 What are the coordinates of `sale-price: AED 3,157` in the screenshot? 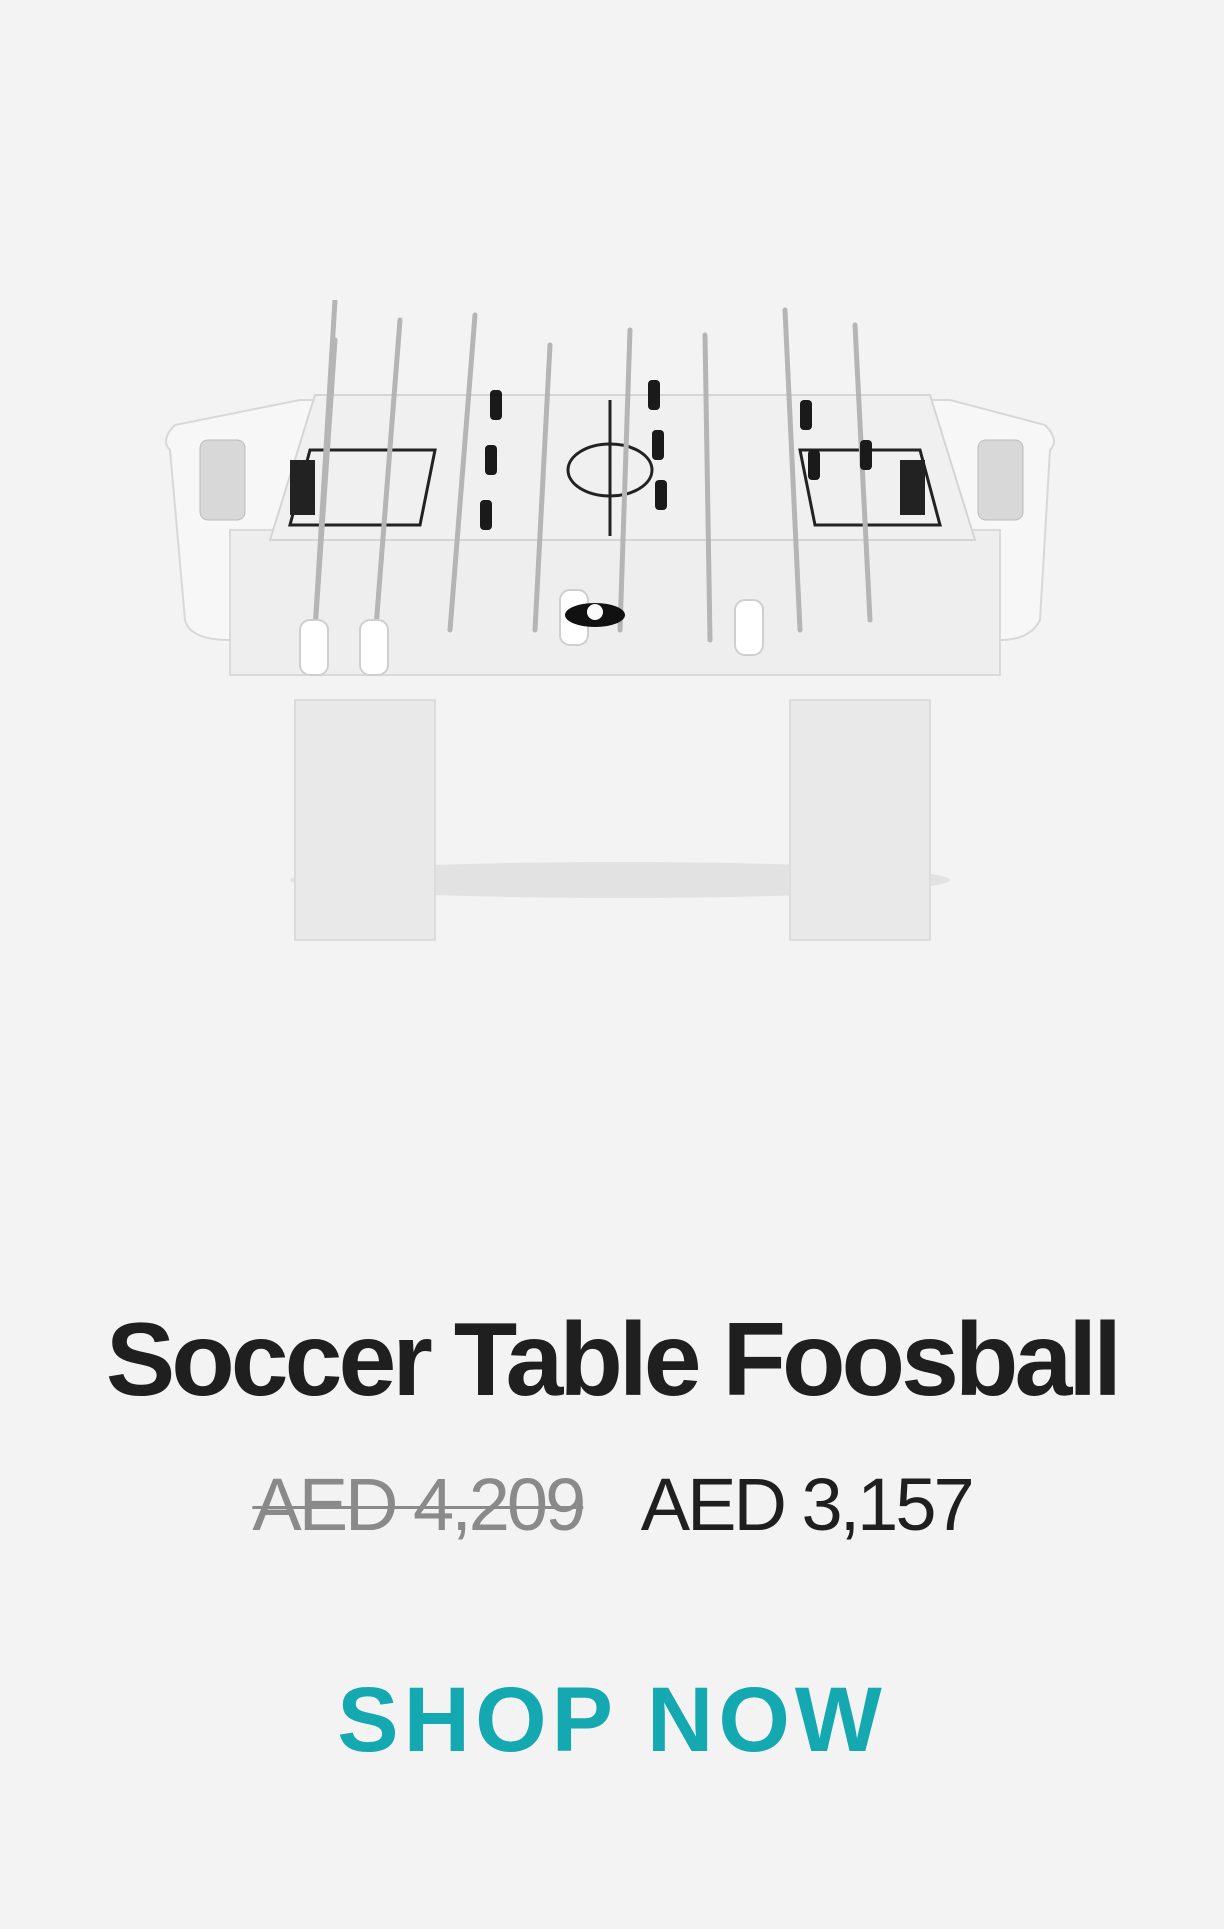 It's located at (807, 1504).